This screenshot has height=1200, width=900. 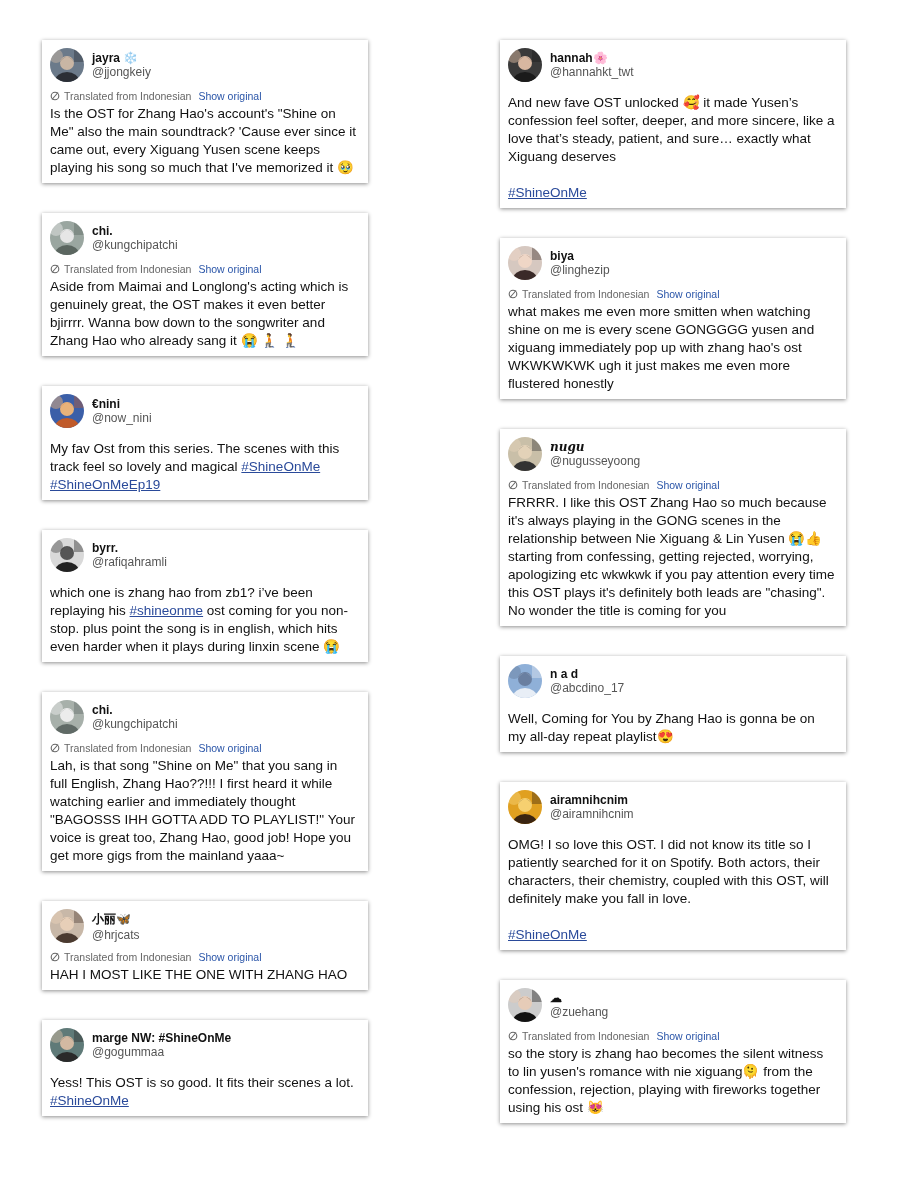 What do you see at coordinates (202, 1092) in the screenshot?
I see `tweet-text: Yess! This OST is so good. It fits their scenes a lot. #ShineOnMe` at bounding box center [202, 1092].